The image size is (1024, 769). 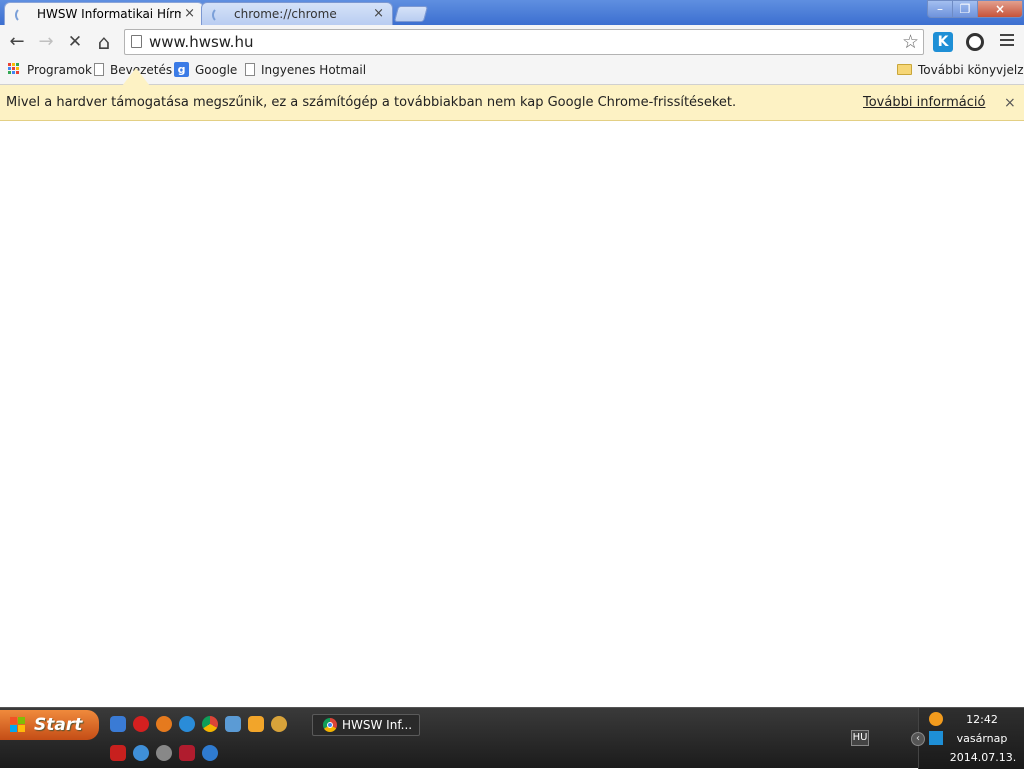 What do you see at coordinates (285, 14) in the screenshot?
I see `tab-title: chrome://chrome` at bounding box center [285, 14].